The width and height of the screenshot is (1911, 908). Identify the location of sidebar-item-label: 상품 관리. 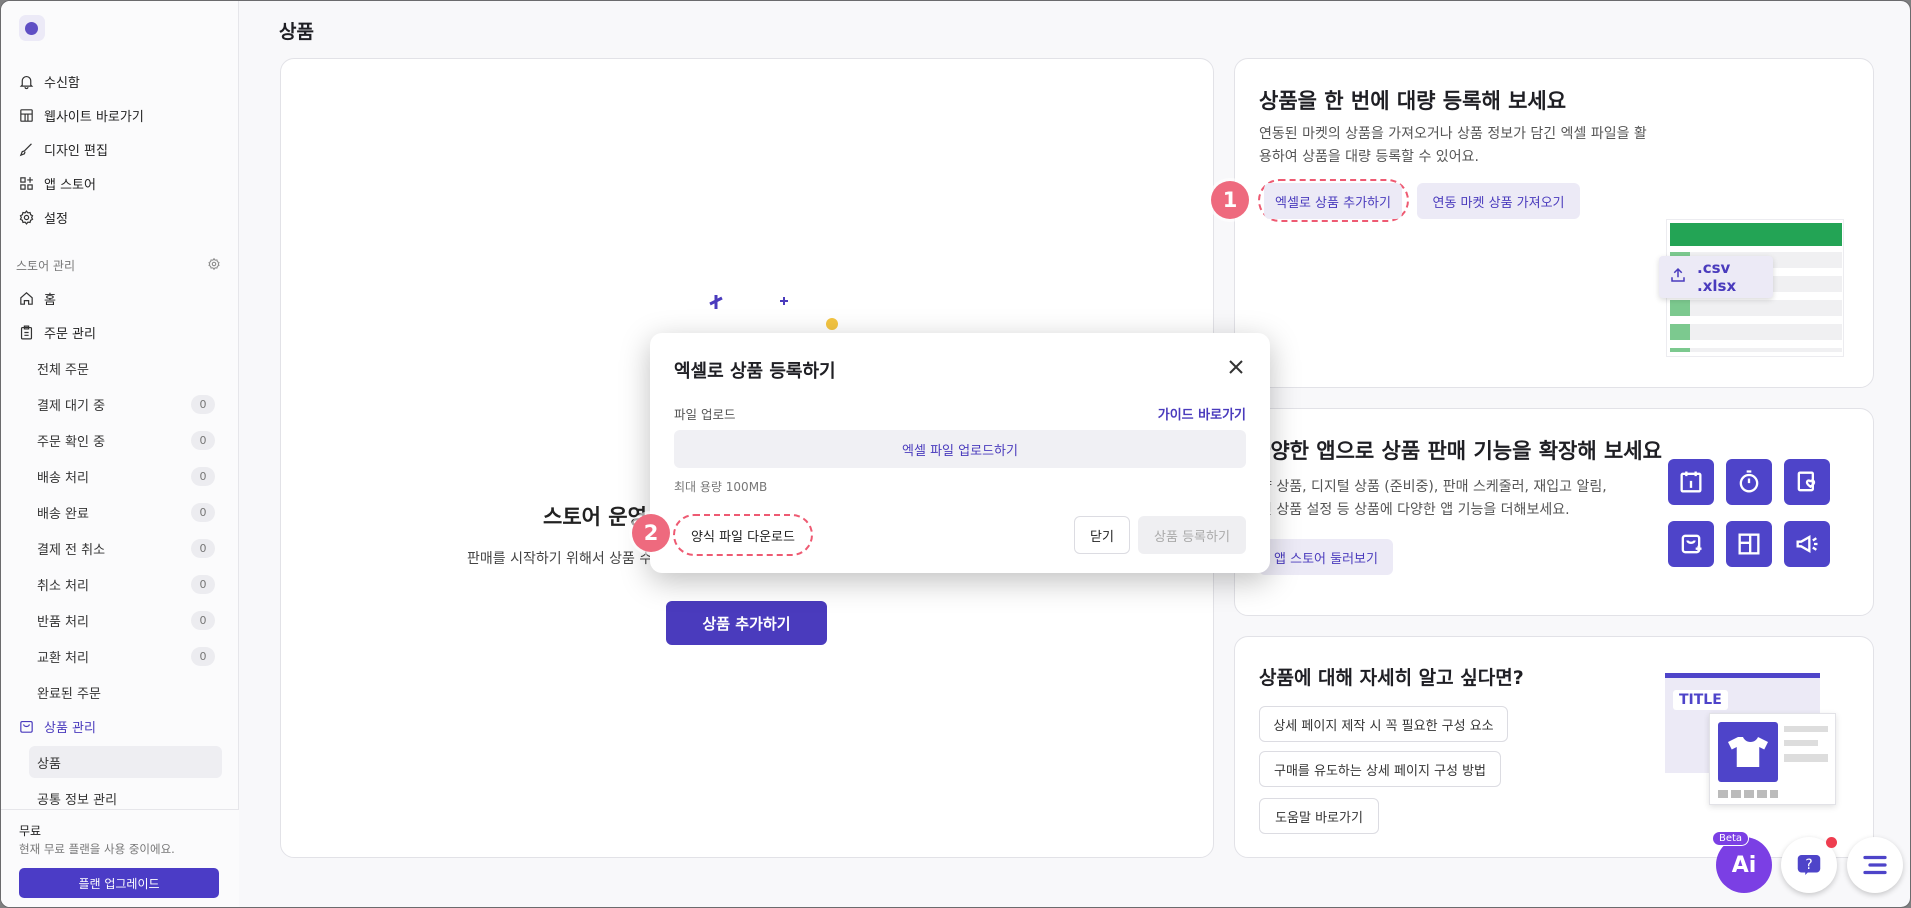
(70, 728).